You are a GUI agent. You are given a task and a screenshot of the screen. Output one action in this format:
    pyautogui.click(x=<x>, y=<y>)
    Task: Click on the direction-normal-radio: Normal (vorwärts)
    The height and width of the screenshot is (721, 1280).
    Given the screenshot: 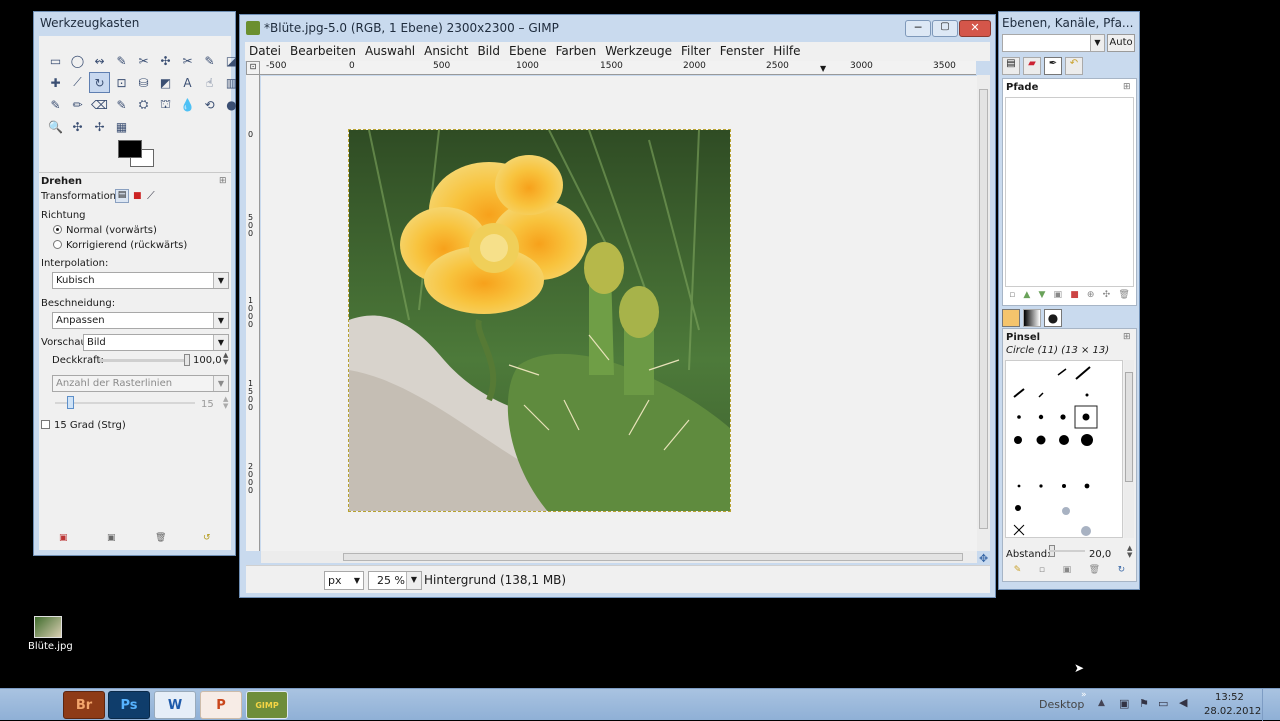 What is the action you would take?
    pyautogui.click(x=105, y=230)
    